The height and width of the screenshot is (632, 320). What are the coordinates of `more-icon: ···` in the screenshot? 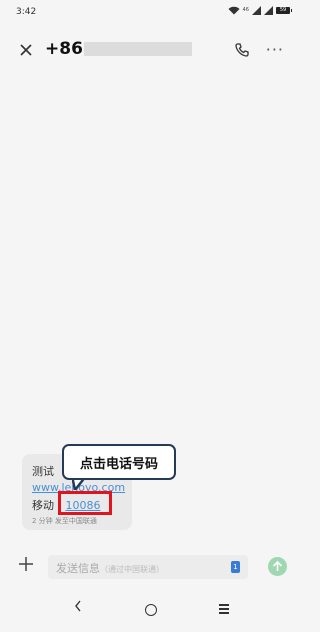 It's located at (275, 49).